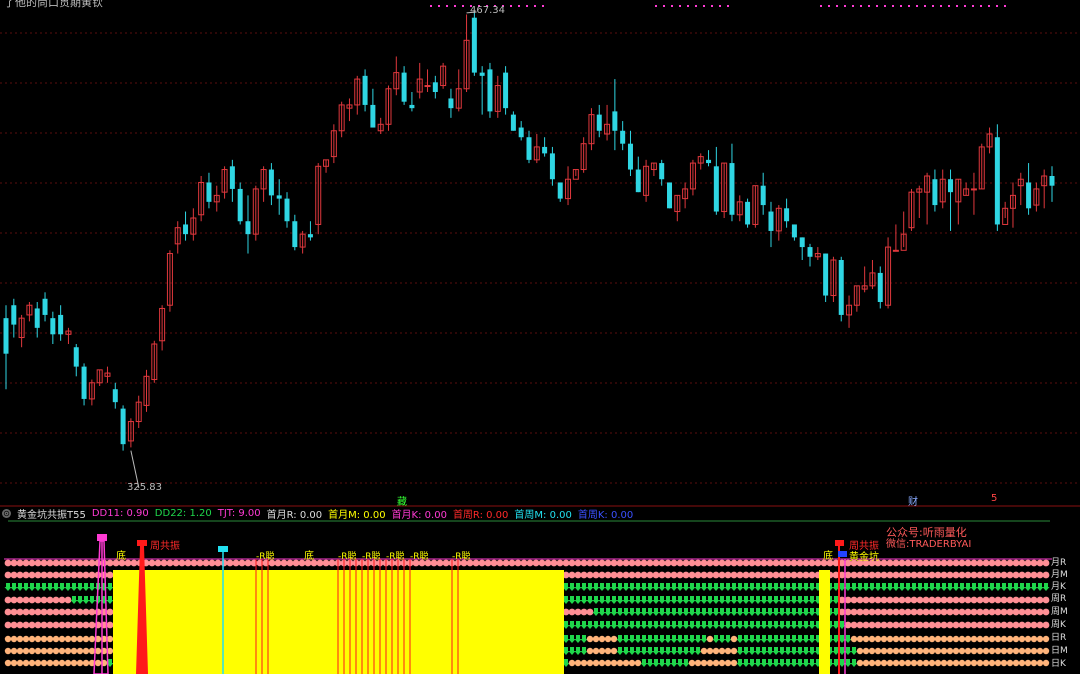 This screenshot has width=1080, height=674. What do you see at coordinates (6, 513) in the screenshot?
I see `collapse-icon: ⊙` at bounding box center [6, 513].